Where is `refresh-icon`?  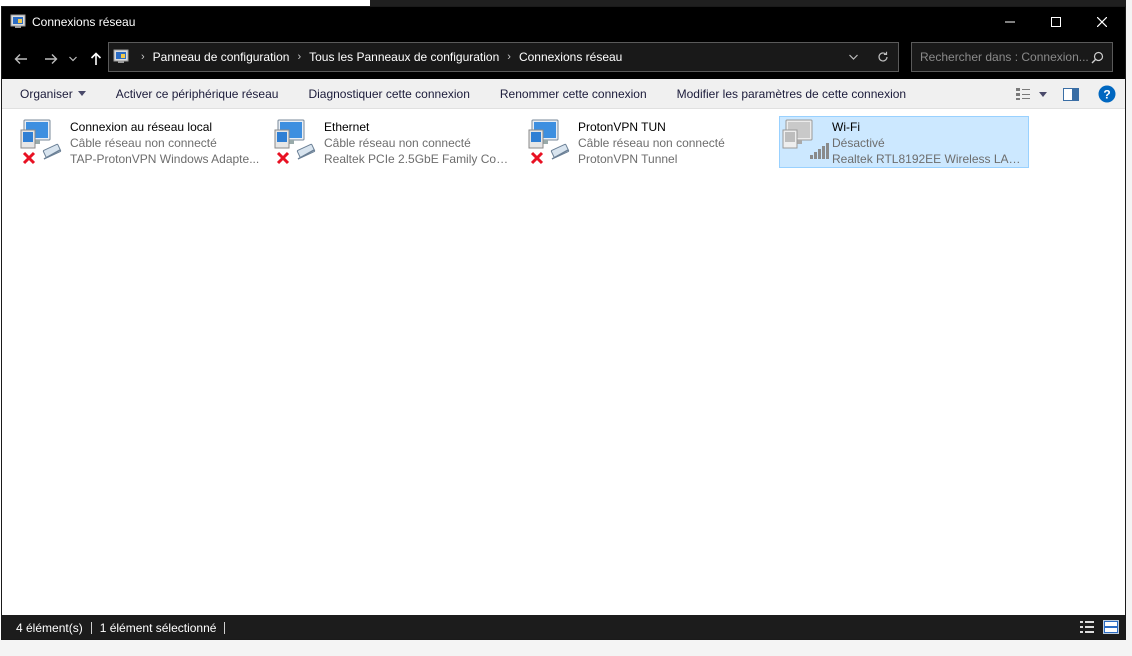 refresh-icon is located at coordinates (883, 56).